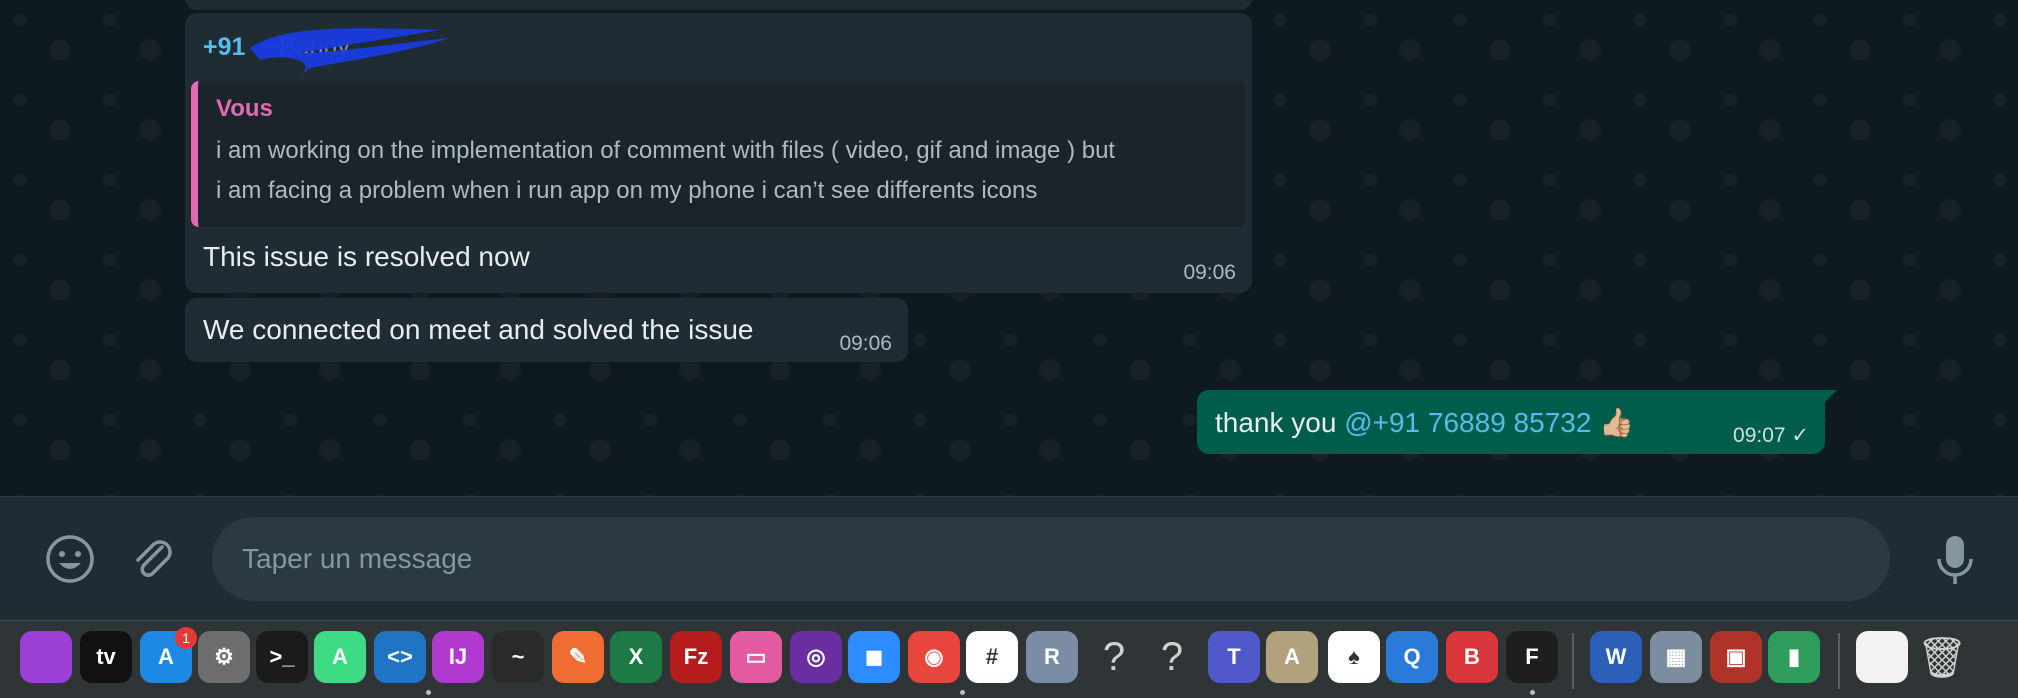  What do you see at coordinates (1771, 435) in the screenshot?
I see `message-time-status: 09:07 ✓` at bounding box center [1771, 435].